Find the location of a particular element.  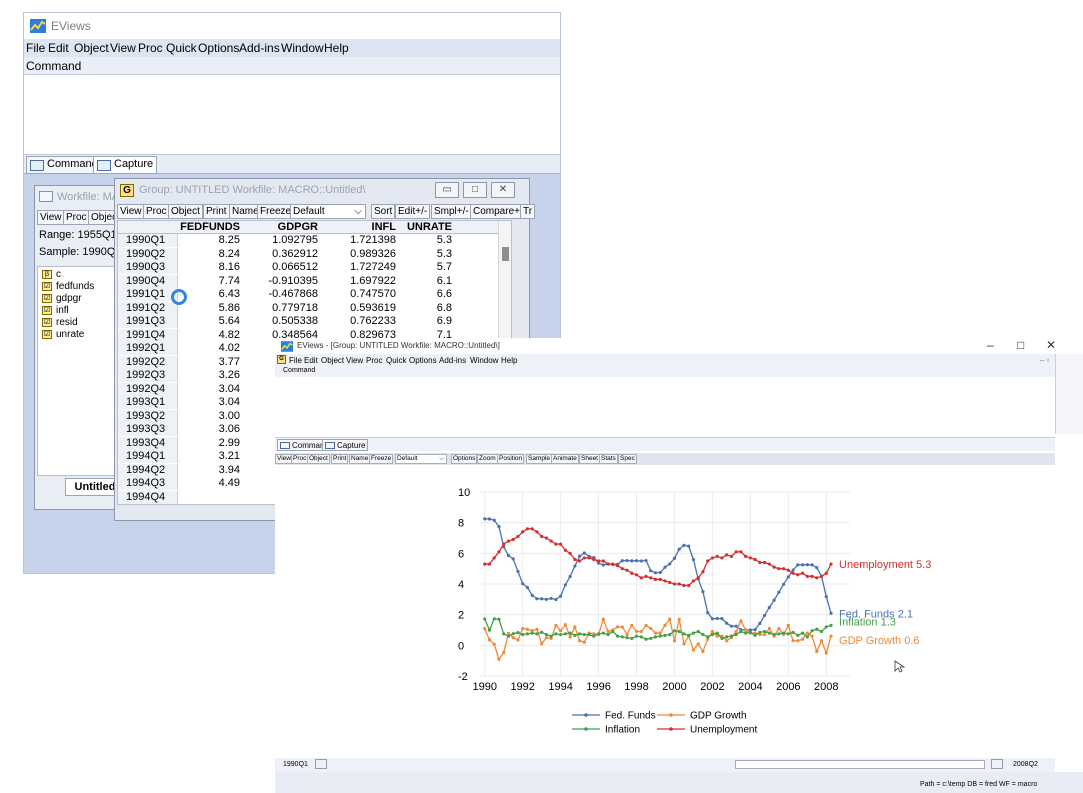

graph-sample-button: Sample is located at coordinates (539, 459).